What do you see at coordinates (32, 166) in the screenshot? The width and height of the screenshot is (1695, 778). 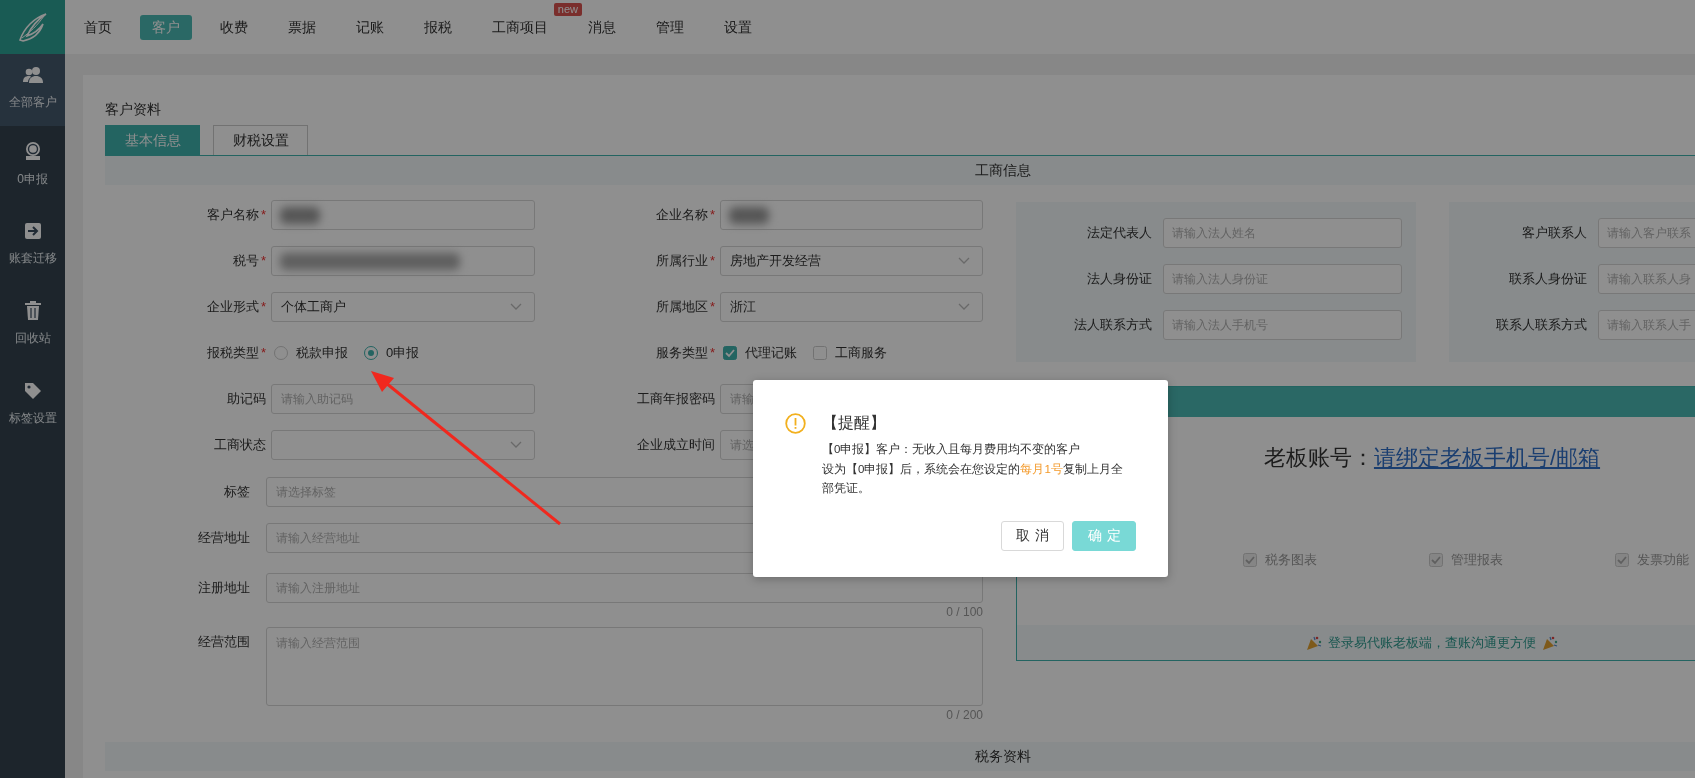 I see `sidebar-item: 0申报` at bounding box center [32, 166].